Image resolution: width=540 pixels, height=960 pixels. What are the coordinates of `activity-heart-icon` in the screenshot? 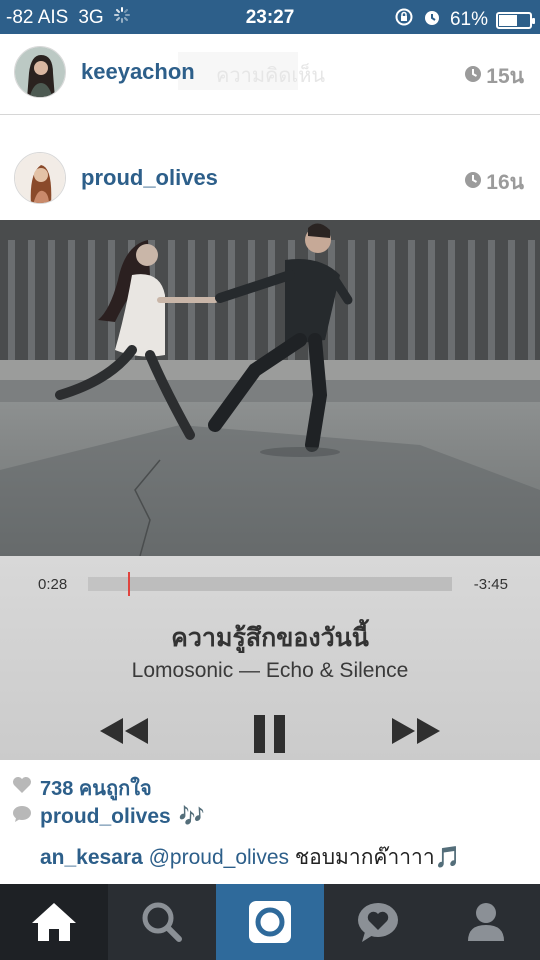 It's located at (378, 922).